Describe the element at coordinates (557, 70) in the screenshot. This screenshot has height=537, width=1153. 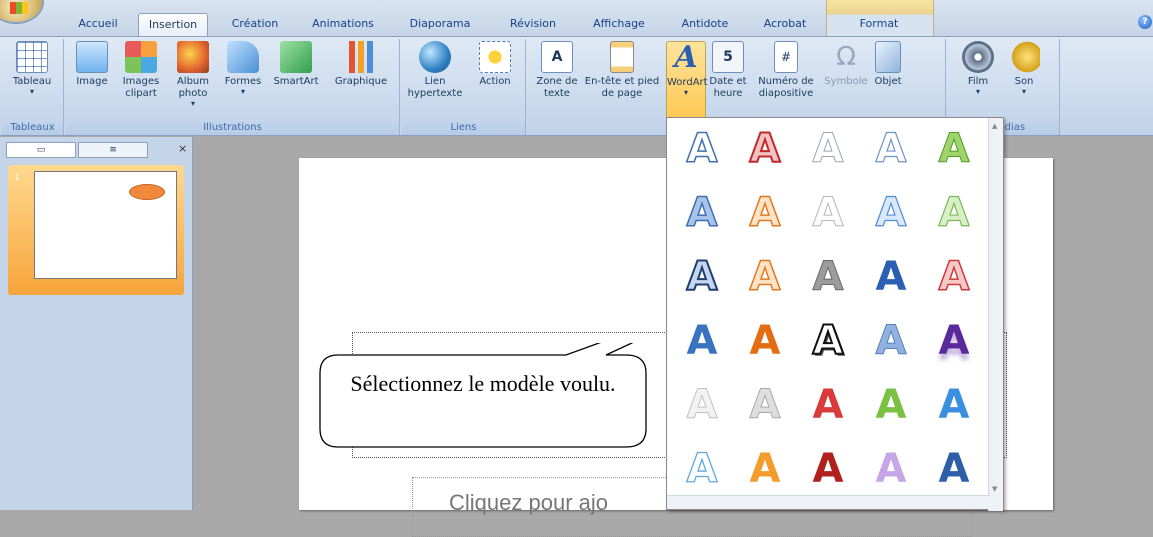
I see `zone-texte-button: A Zone de texte` at that location.